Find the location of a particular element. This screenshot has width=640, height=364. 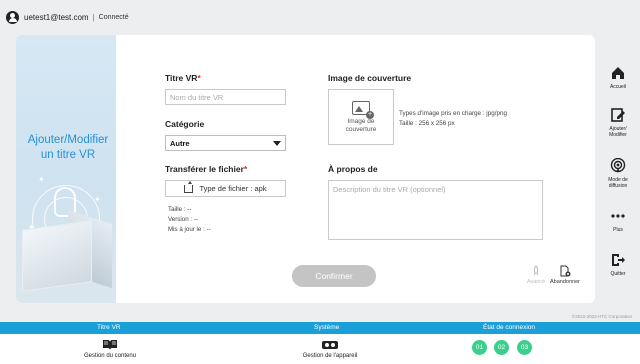

title-label: Titre VR* is located at coordinates (183, 78).